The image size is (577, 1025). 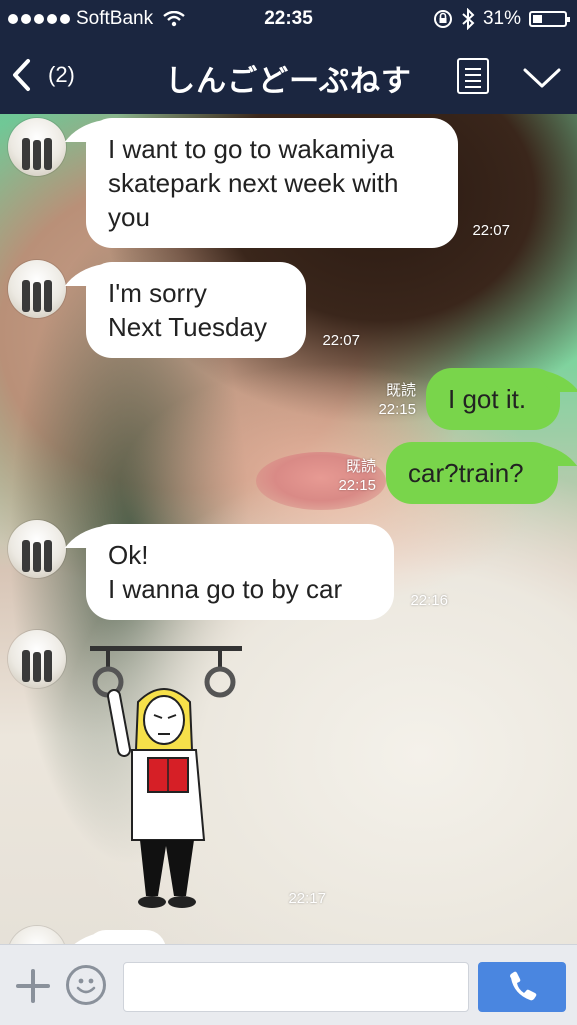 What do you see at coordinates (307, 898) in the screenshot?
I see `message-time: 22:17` at bounding box center [307, 898].